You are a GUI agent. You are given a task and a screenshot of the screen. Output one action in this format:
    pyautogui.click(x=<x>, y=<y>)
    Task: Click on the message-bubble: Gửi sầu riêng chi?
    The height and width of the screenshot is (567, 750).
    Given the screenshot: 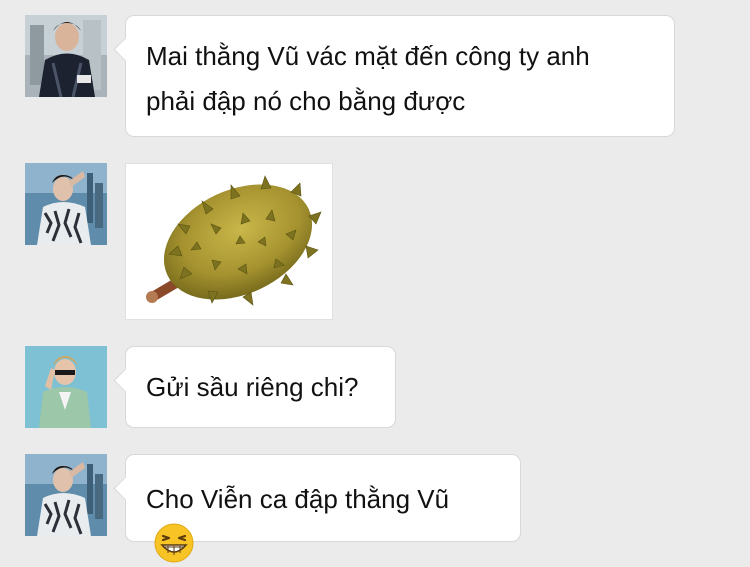 What is the action you would take?
    pyautogui.click(x=260, y=387)
    